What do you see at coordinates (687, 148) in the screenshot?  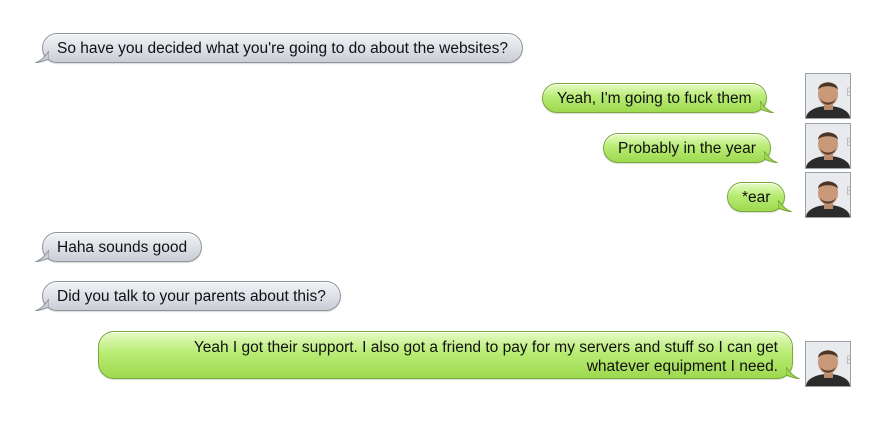 I see `message-text: Probably in the year` at bounding box center [687, 148].